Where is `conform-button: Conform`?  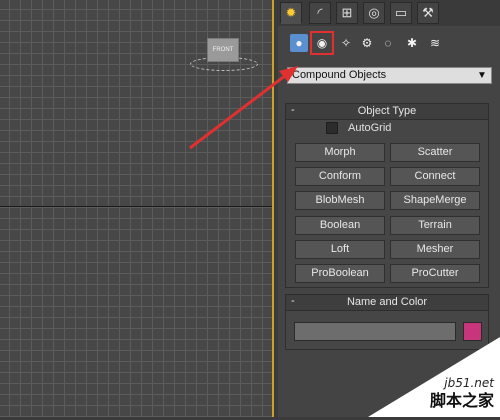
conform-button: Conform is located at coordinates (340, 176).